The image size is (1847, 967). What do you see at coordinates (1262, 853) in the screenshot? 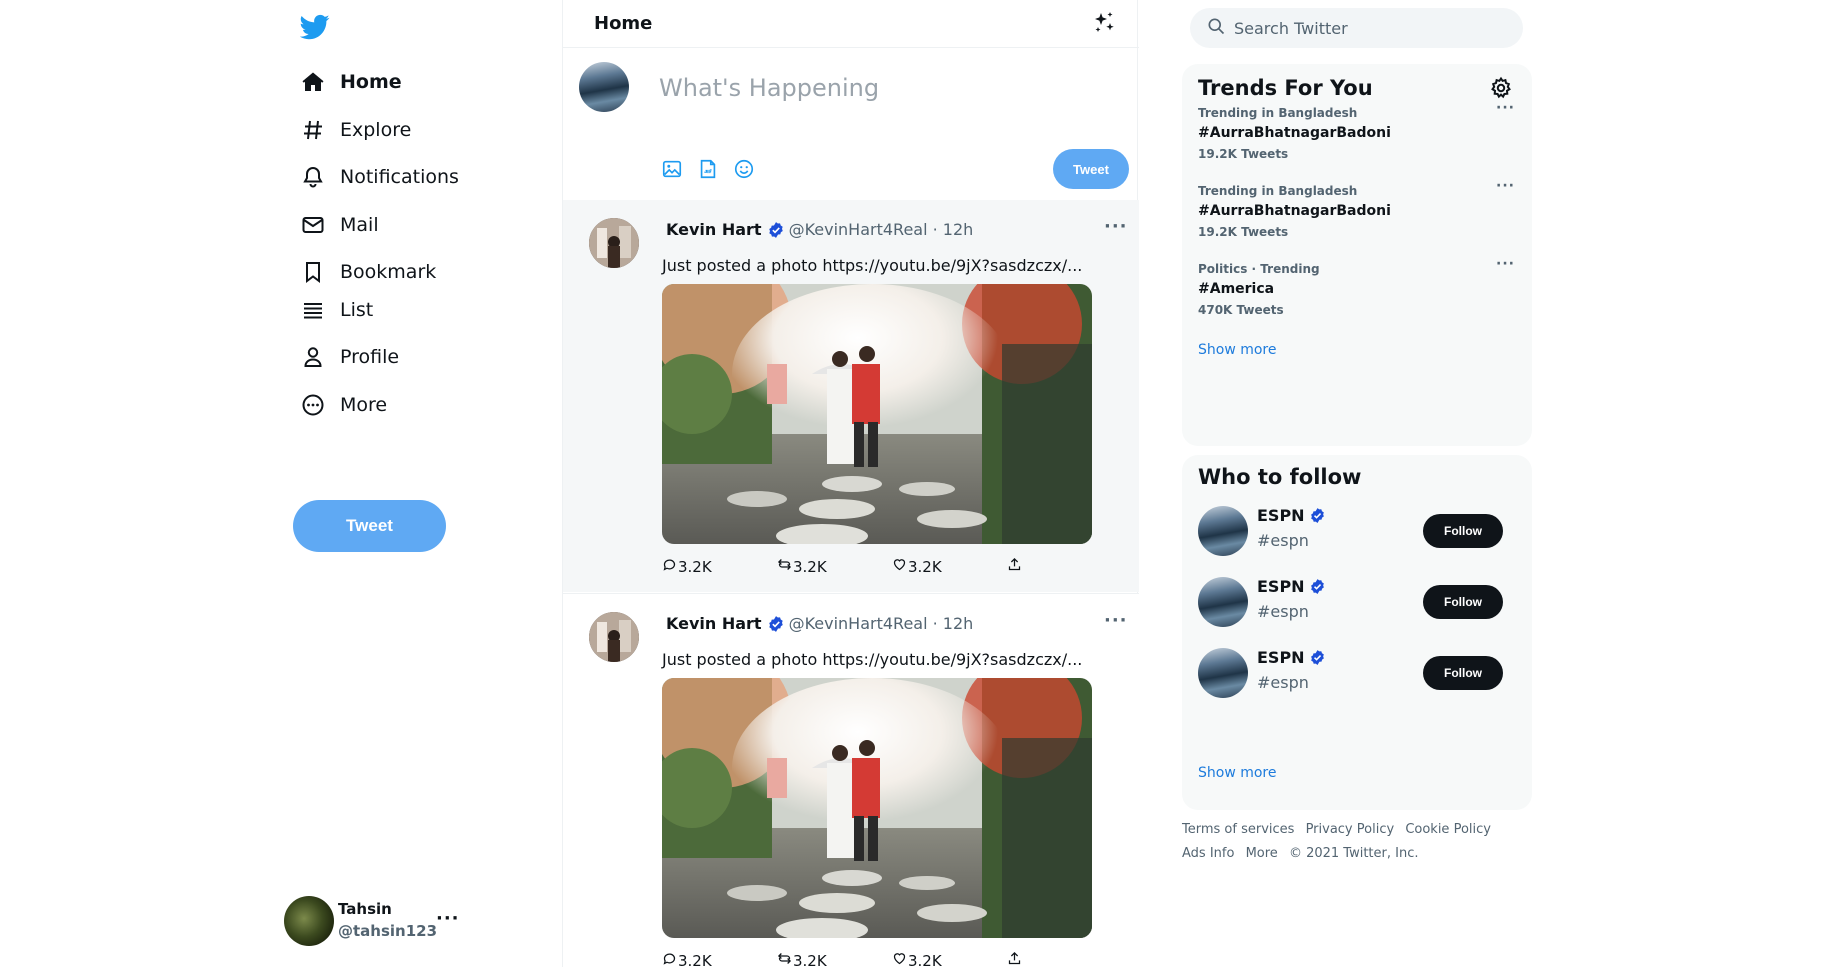
I see `footer-more-link: More` at bounding box center [1262, 853].